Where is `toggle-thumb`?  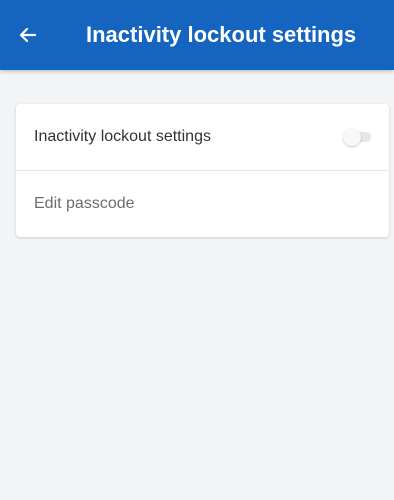
toggle-thumb is located at coordinates (352, 137).